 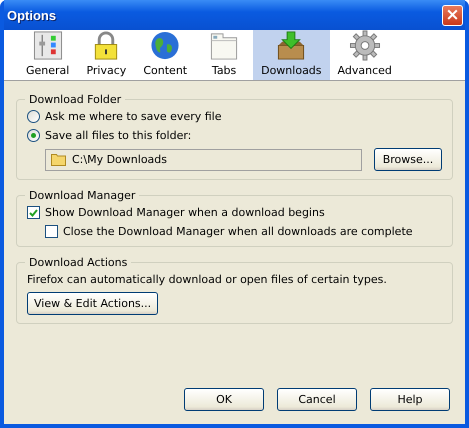 What do you see at coordinates (31, 15) in the screenshot?
I see `window-title: Options` at bounding box center [31, 15].